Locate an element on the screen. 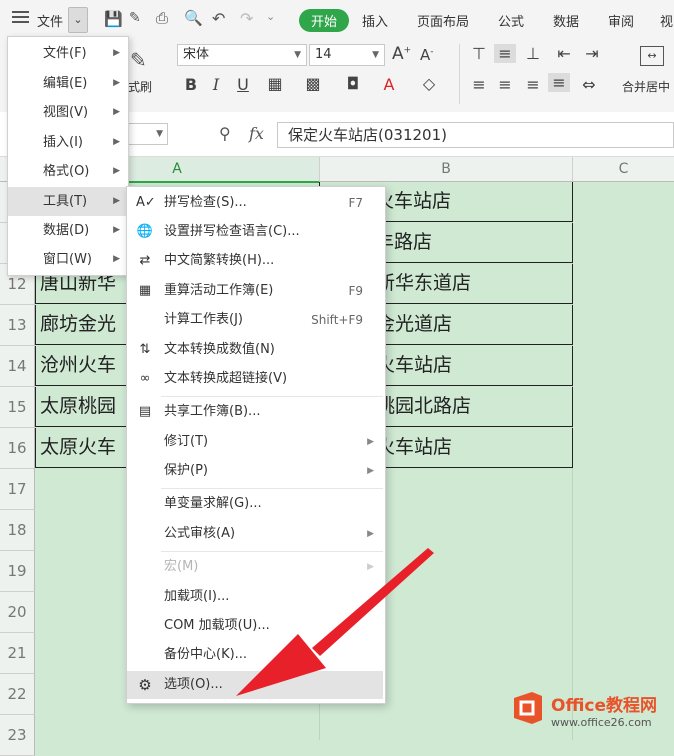  watermark-logo is located at coordinates (528, 708).